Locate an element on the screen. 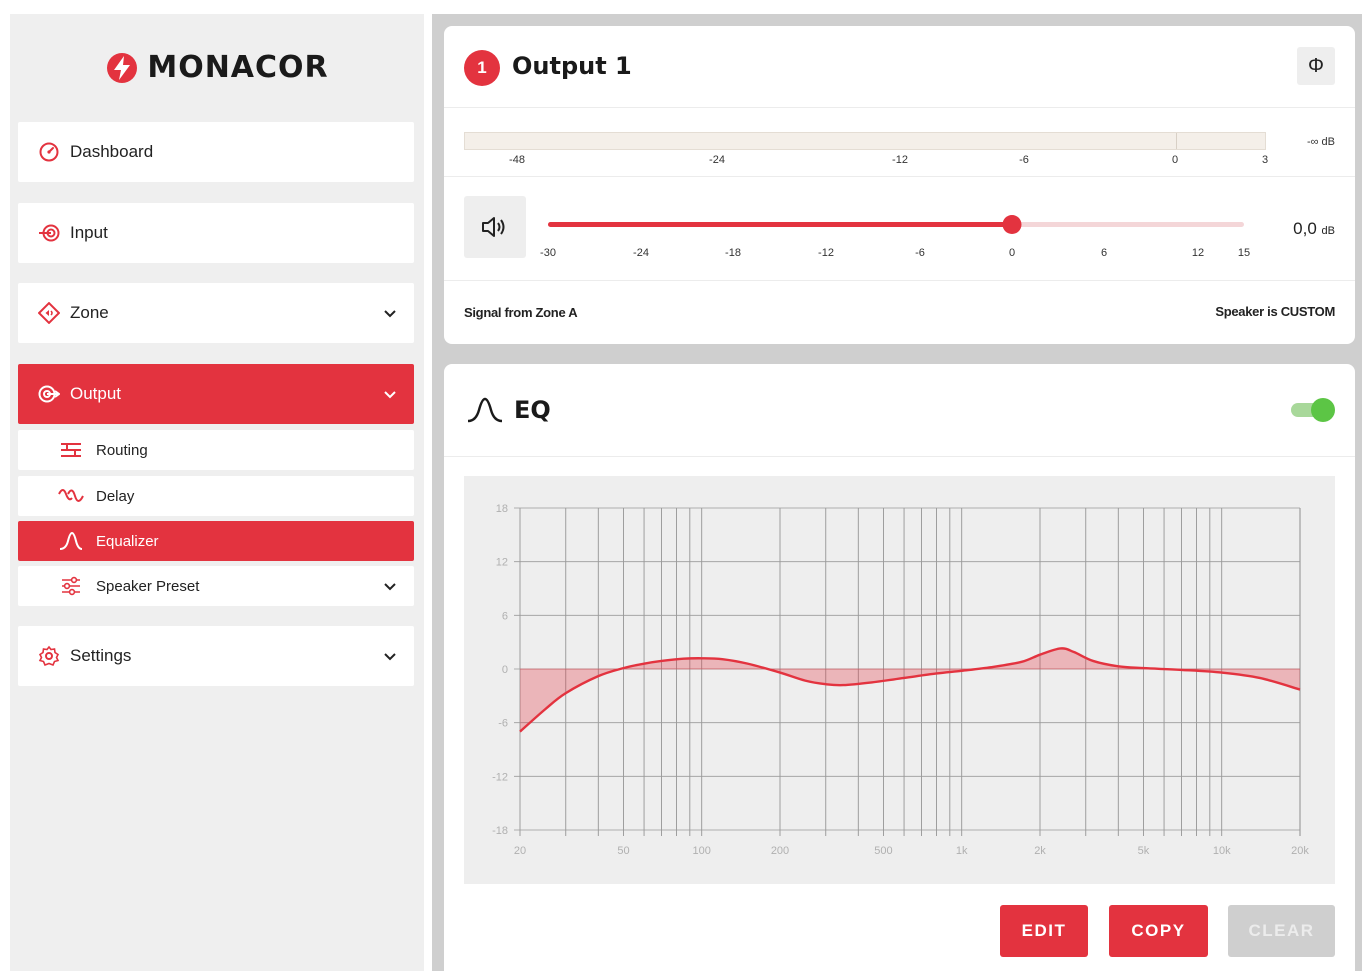  brand-logo: MONACOR is located at coordinates (217, 67).